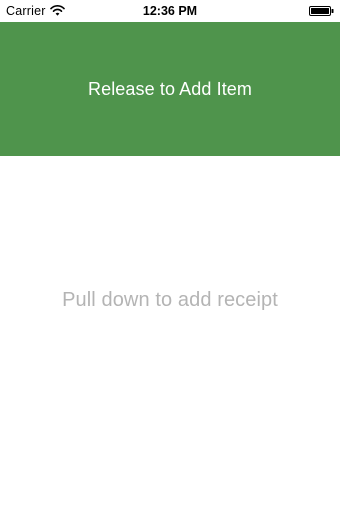  What do you see at coordinates (170, 300) in the screenshot?
I see `empty-state-hint: Pull down to add receipt` at bounding box center [170, 300].